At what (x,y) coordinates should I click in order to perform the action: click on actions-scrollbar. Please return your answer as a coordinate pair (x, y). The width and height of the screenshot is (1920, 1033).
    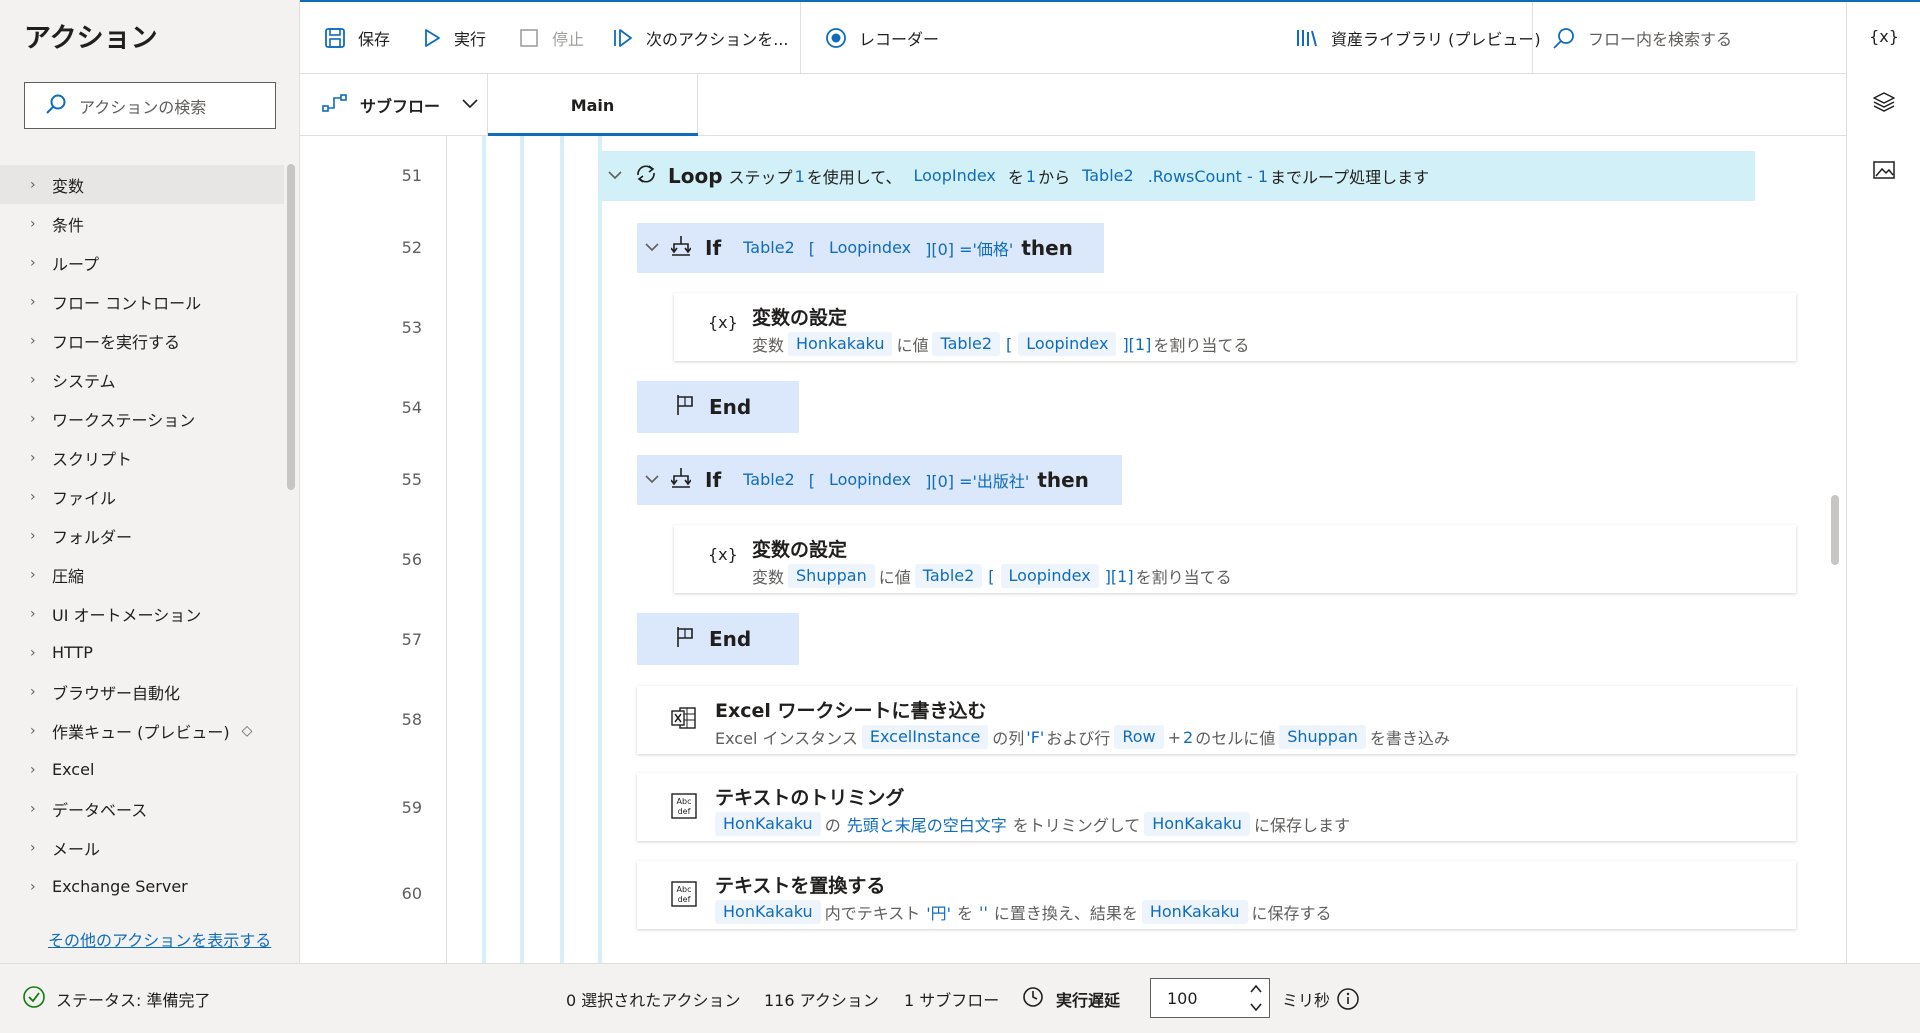
    Looking at the image, I should click on (291, 327).